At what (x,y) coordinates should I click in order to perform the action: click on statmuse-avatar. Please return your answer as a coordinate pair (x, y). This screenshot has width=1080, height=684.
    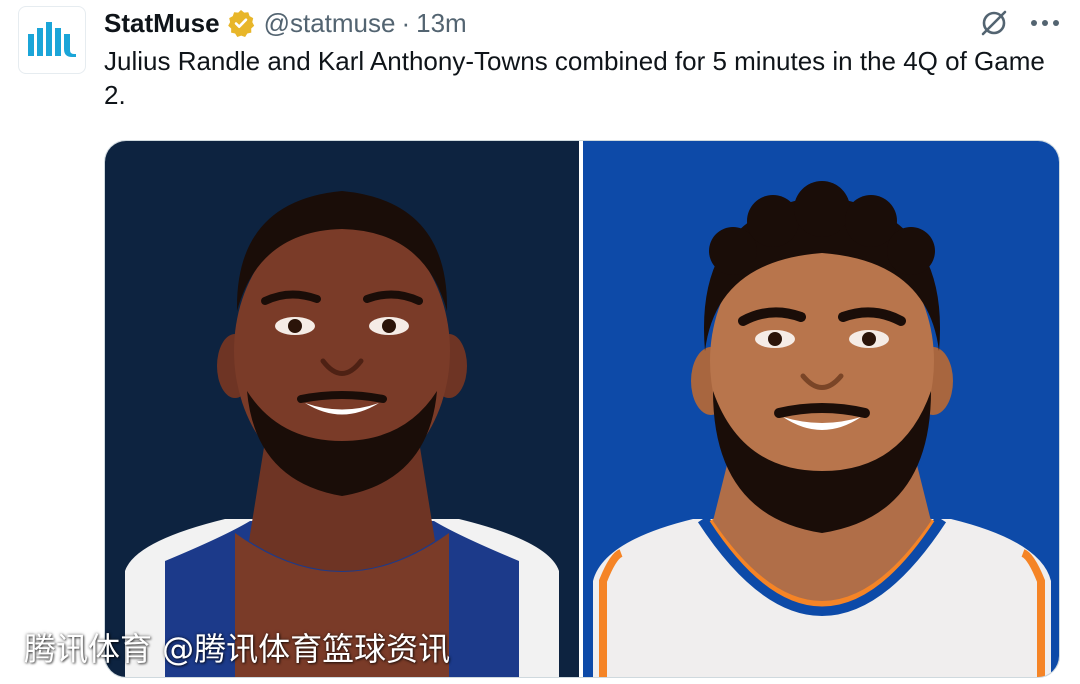
    Looking at the image, I should click on (52, 40).